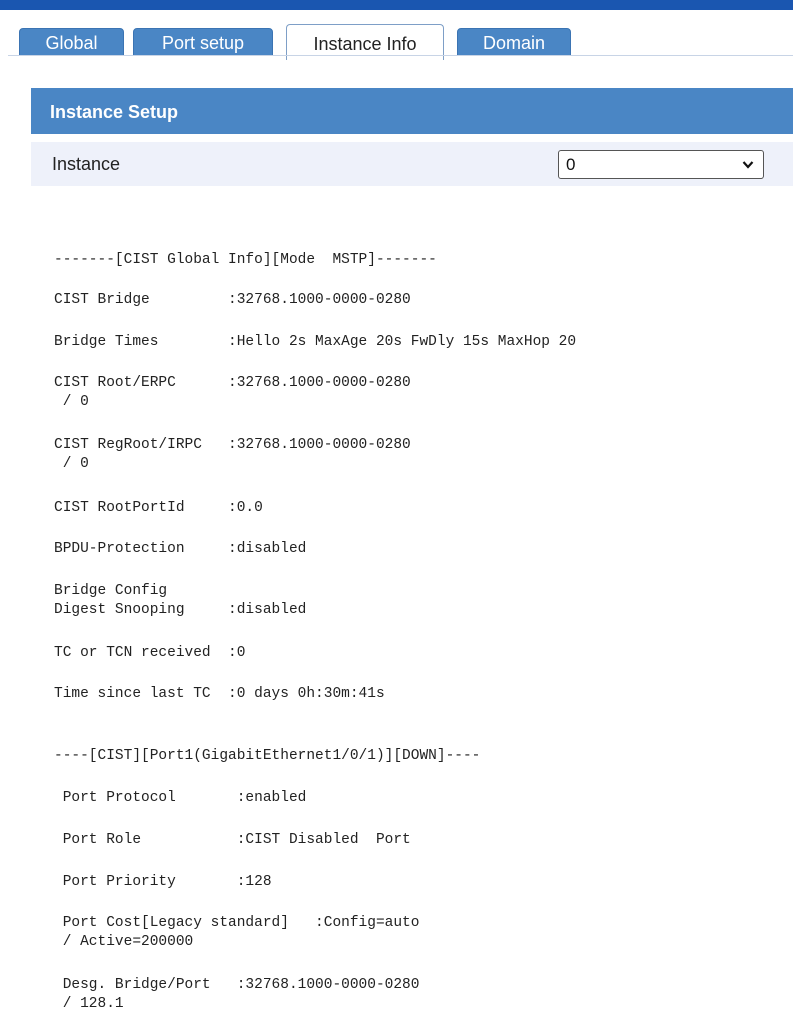 The image size is (793, 1012). I want to click on info-line: Bridge Config, so click(111, 591).